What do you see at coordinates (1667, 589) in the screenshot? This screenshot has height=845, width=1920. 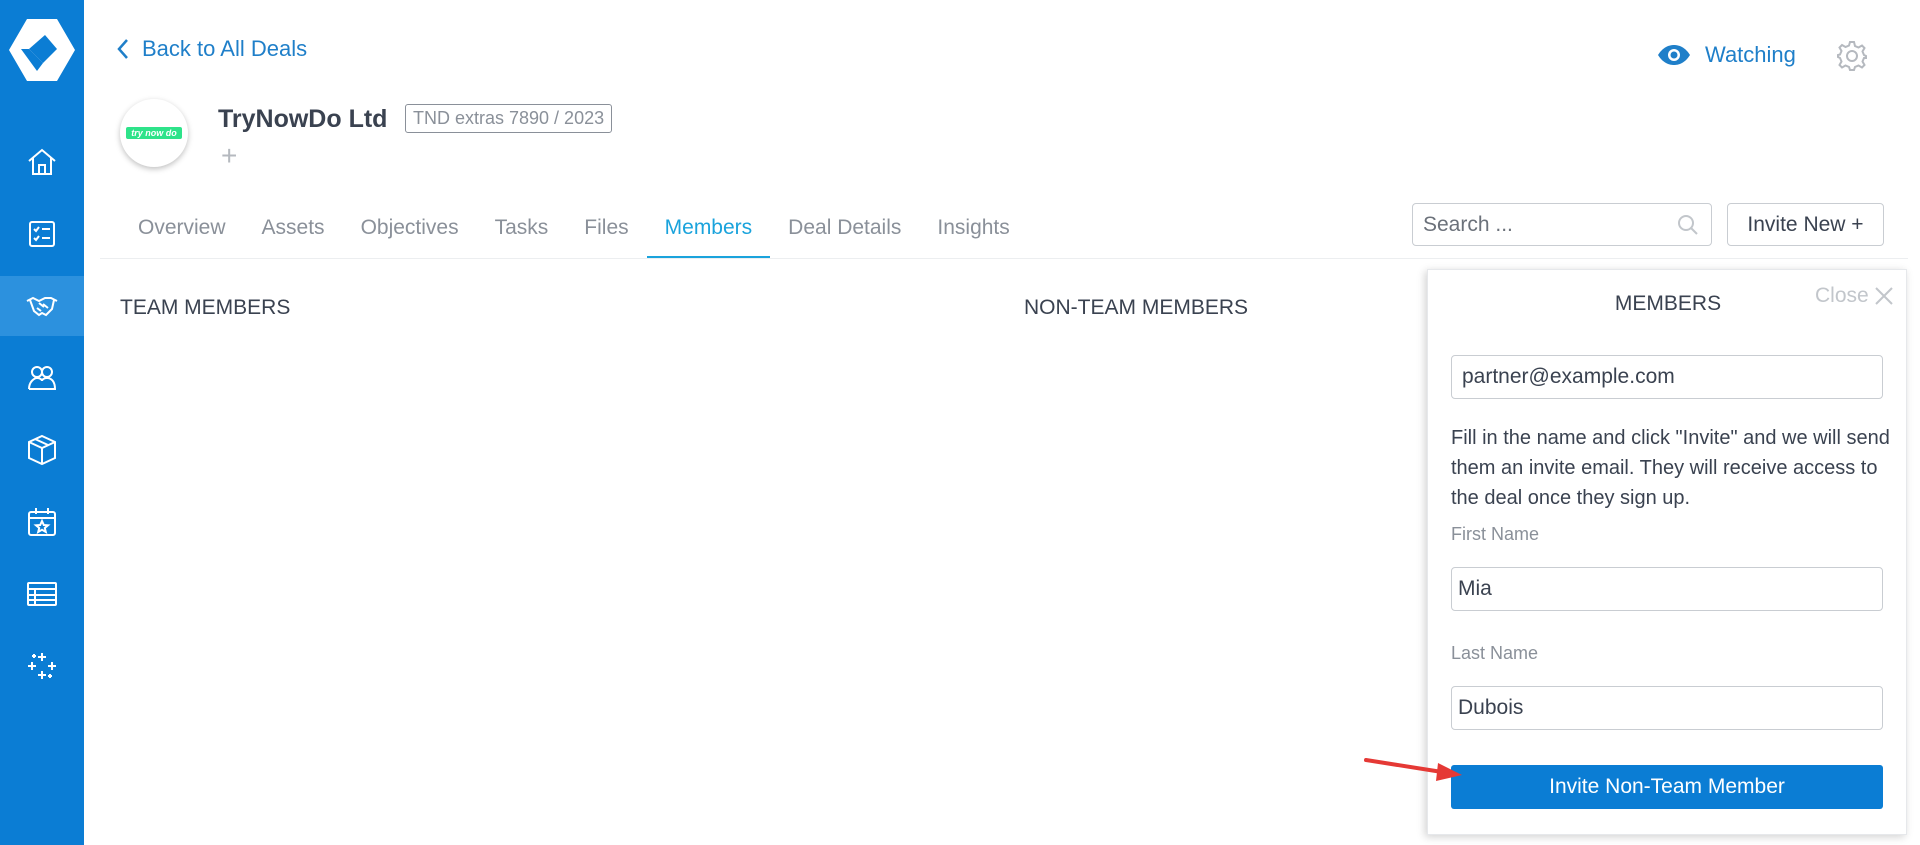 I see `first-name-field` at bounding box center [1667, 589].